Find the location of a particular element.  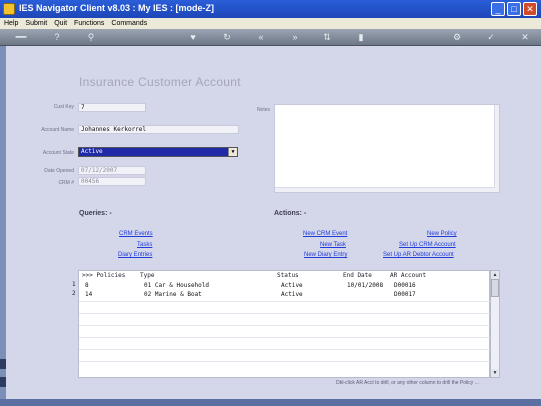

column-policies: >>> Policies is located at coordinates (103, 275).